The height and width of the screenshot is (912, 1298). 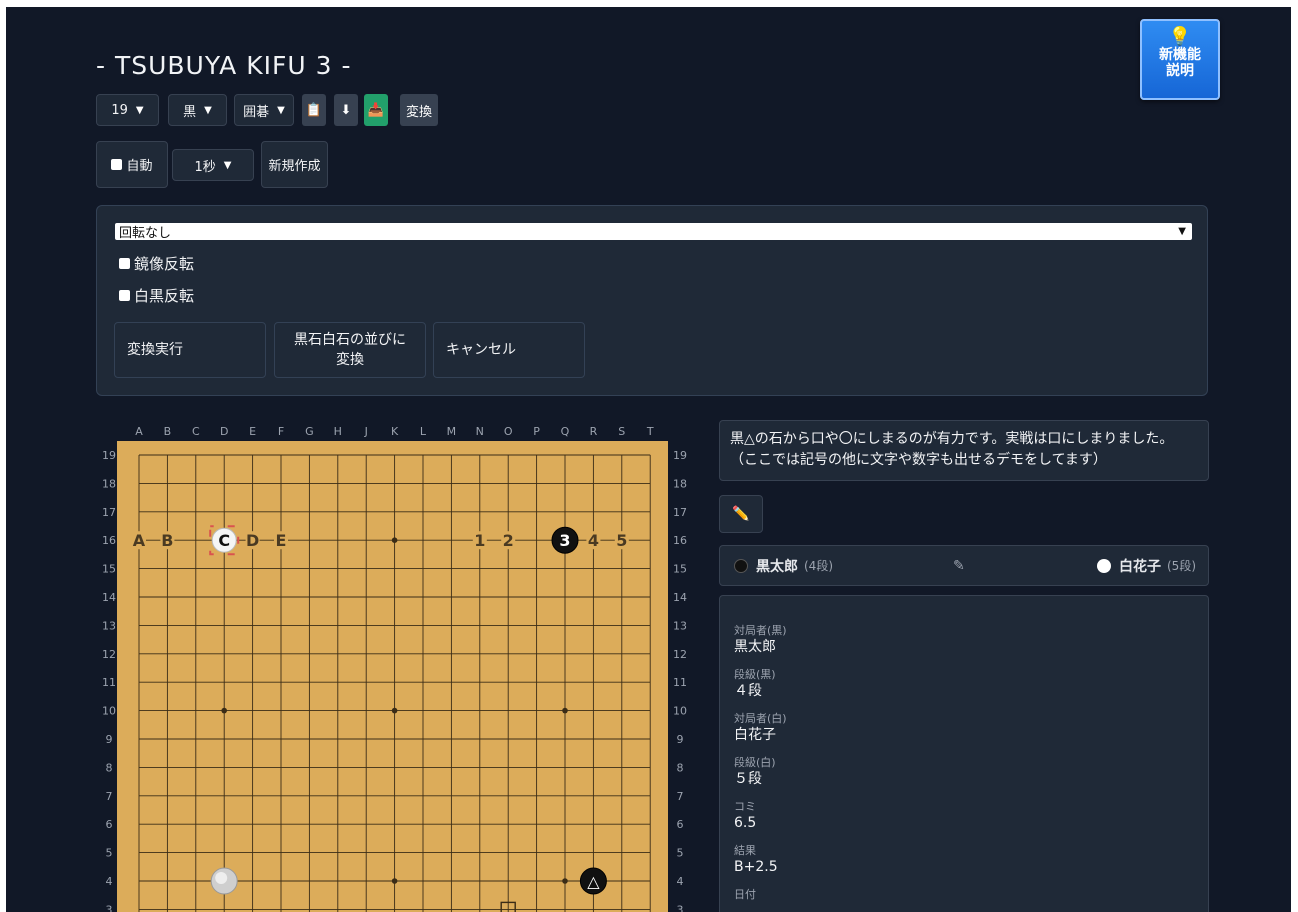 I want to click on column-label: Q, so click(x=565, y=431).